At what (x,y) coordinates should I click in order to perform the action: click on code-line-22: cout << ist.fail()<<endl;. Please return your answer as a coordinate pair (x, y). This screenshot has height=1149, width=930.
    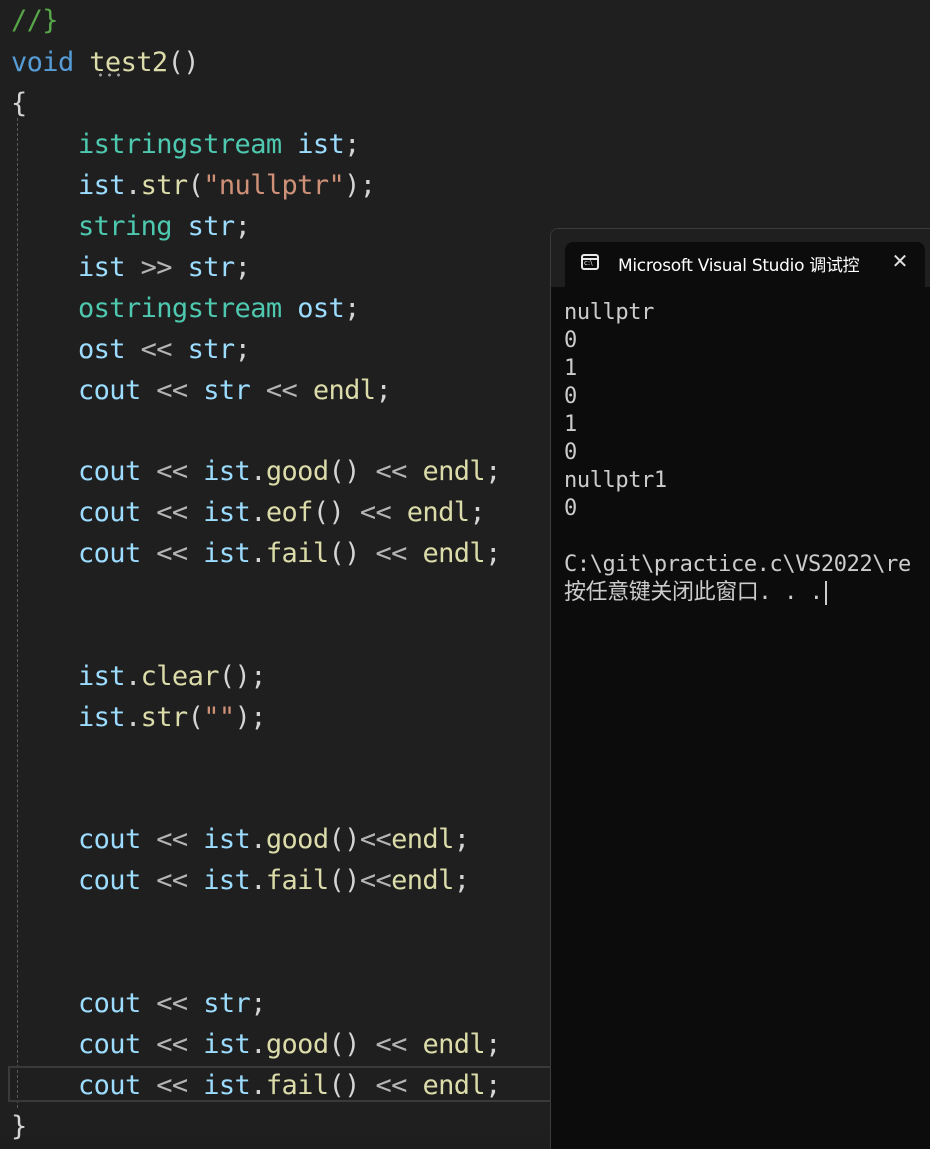
    Looking at the image, I should click on (274, 880).